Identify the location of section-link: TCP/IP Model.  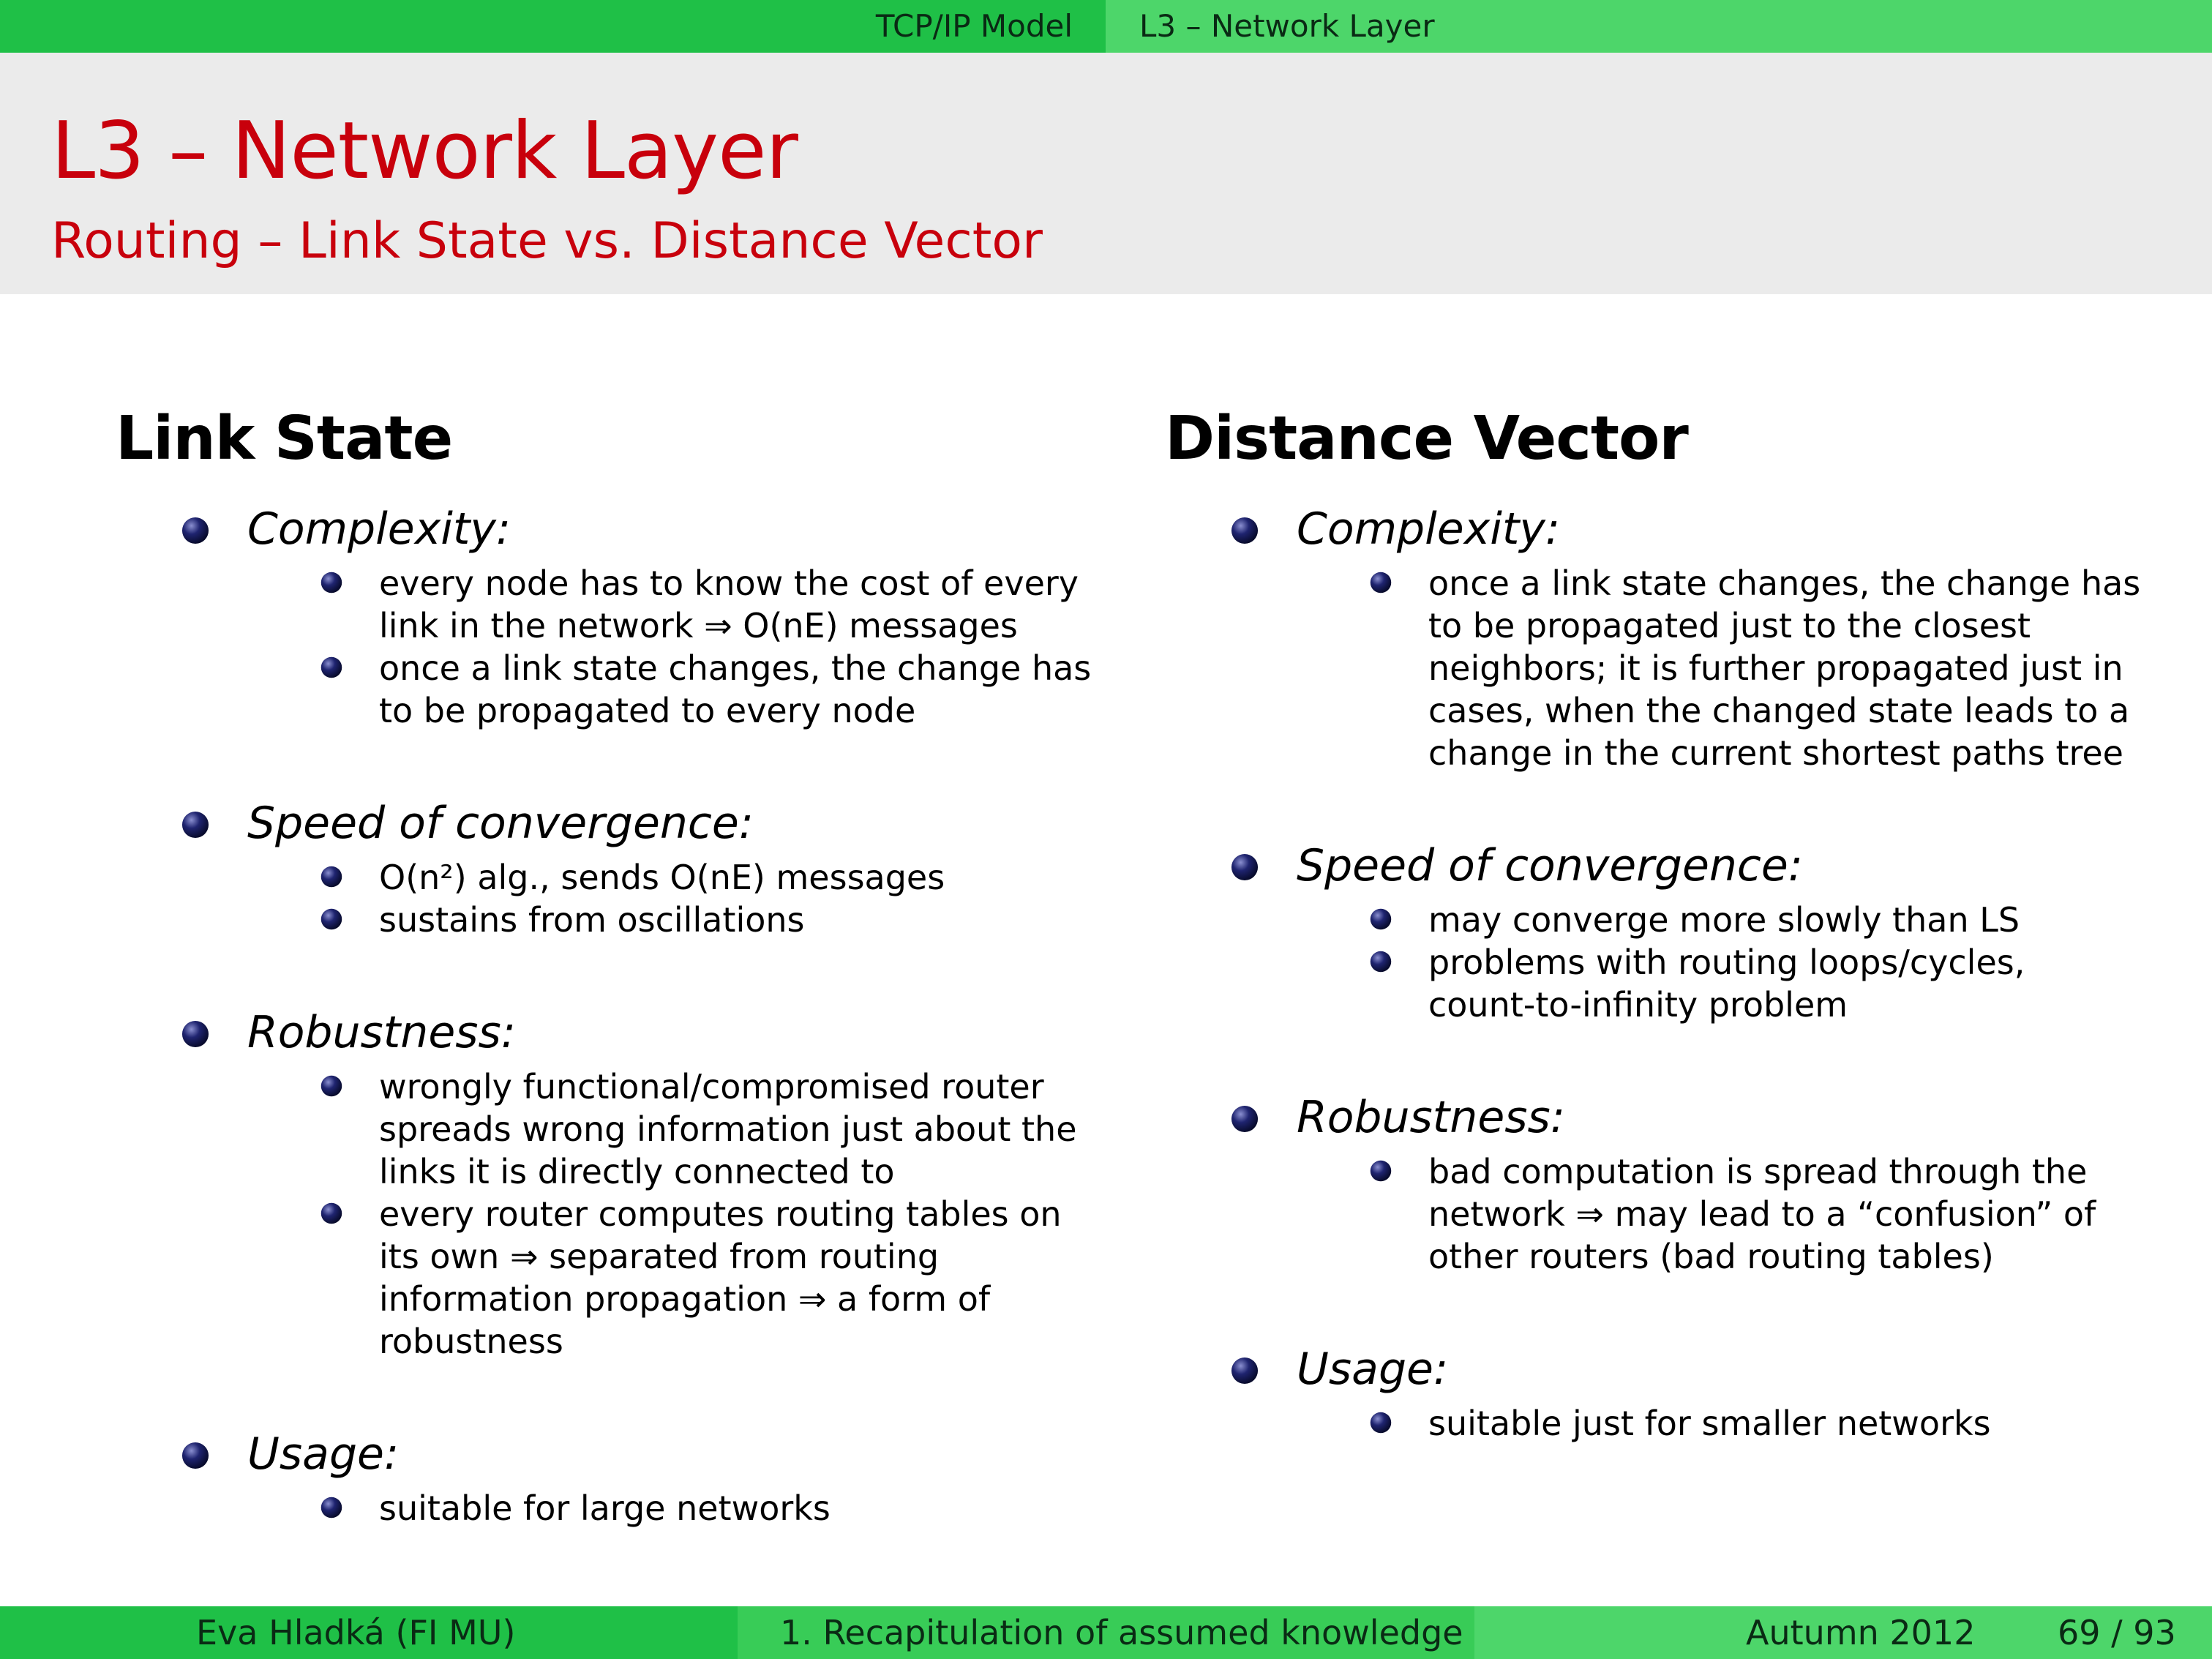
(974, 26).